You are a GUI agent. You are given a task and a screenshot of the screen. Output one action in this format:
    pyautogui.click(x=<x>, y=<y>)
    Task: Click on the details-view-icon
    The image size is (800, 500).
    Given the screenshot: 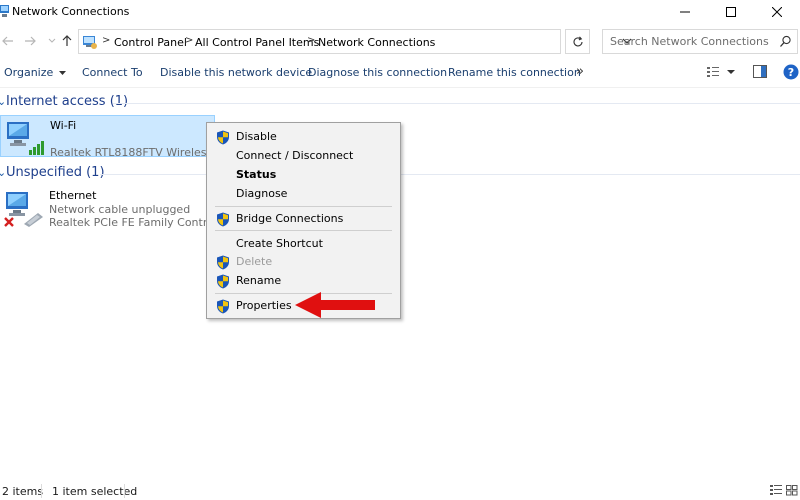 What is the action you would take?
    pyautogui.click(x=776, y=490)
    